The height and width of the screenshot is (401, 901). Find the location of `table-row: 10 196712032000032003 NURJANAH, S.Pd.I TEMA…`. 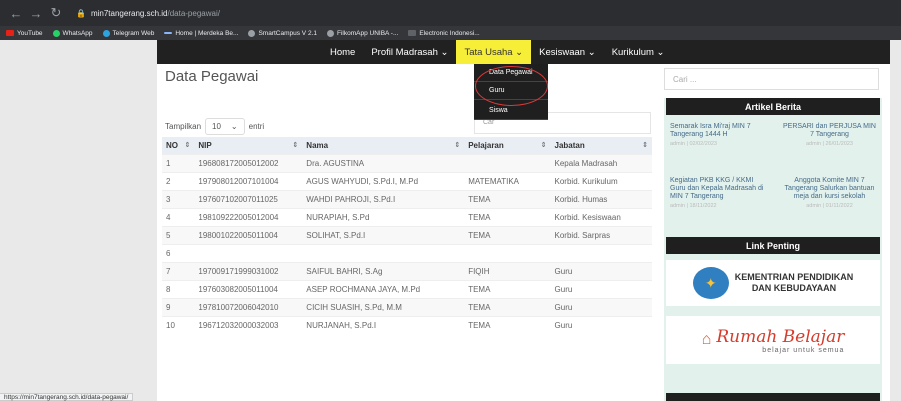

table-row: 10 196712032000032003 NURJANAH, S.Pd.I TEMA… is located at coordinates (407, 325).